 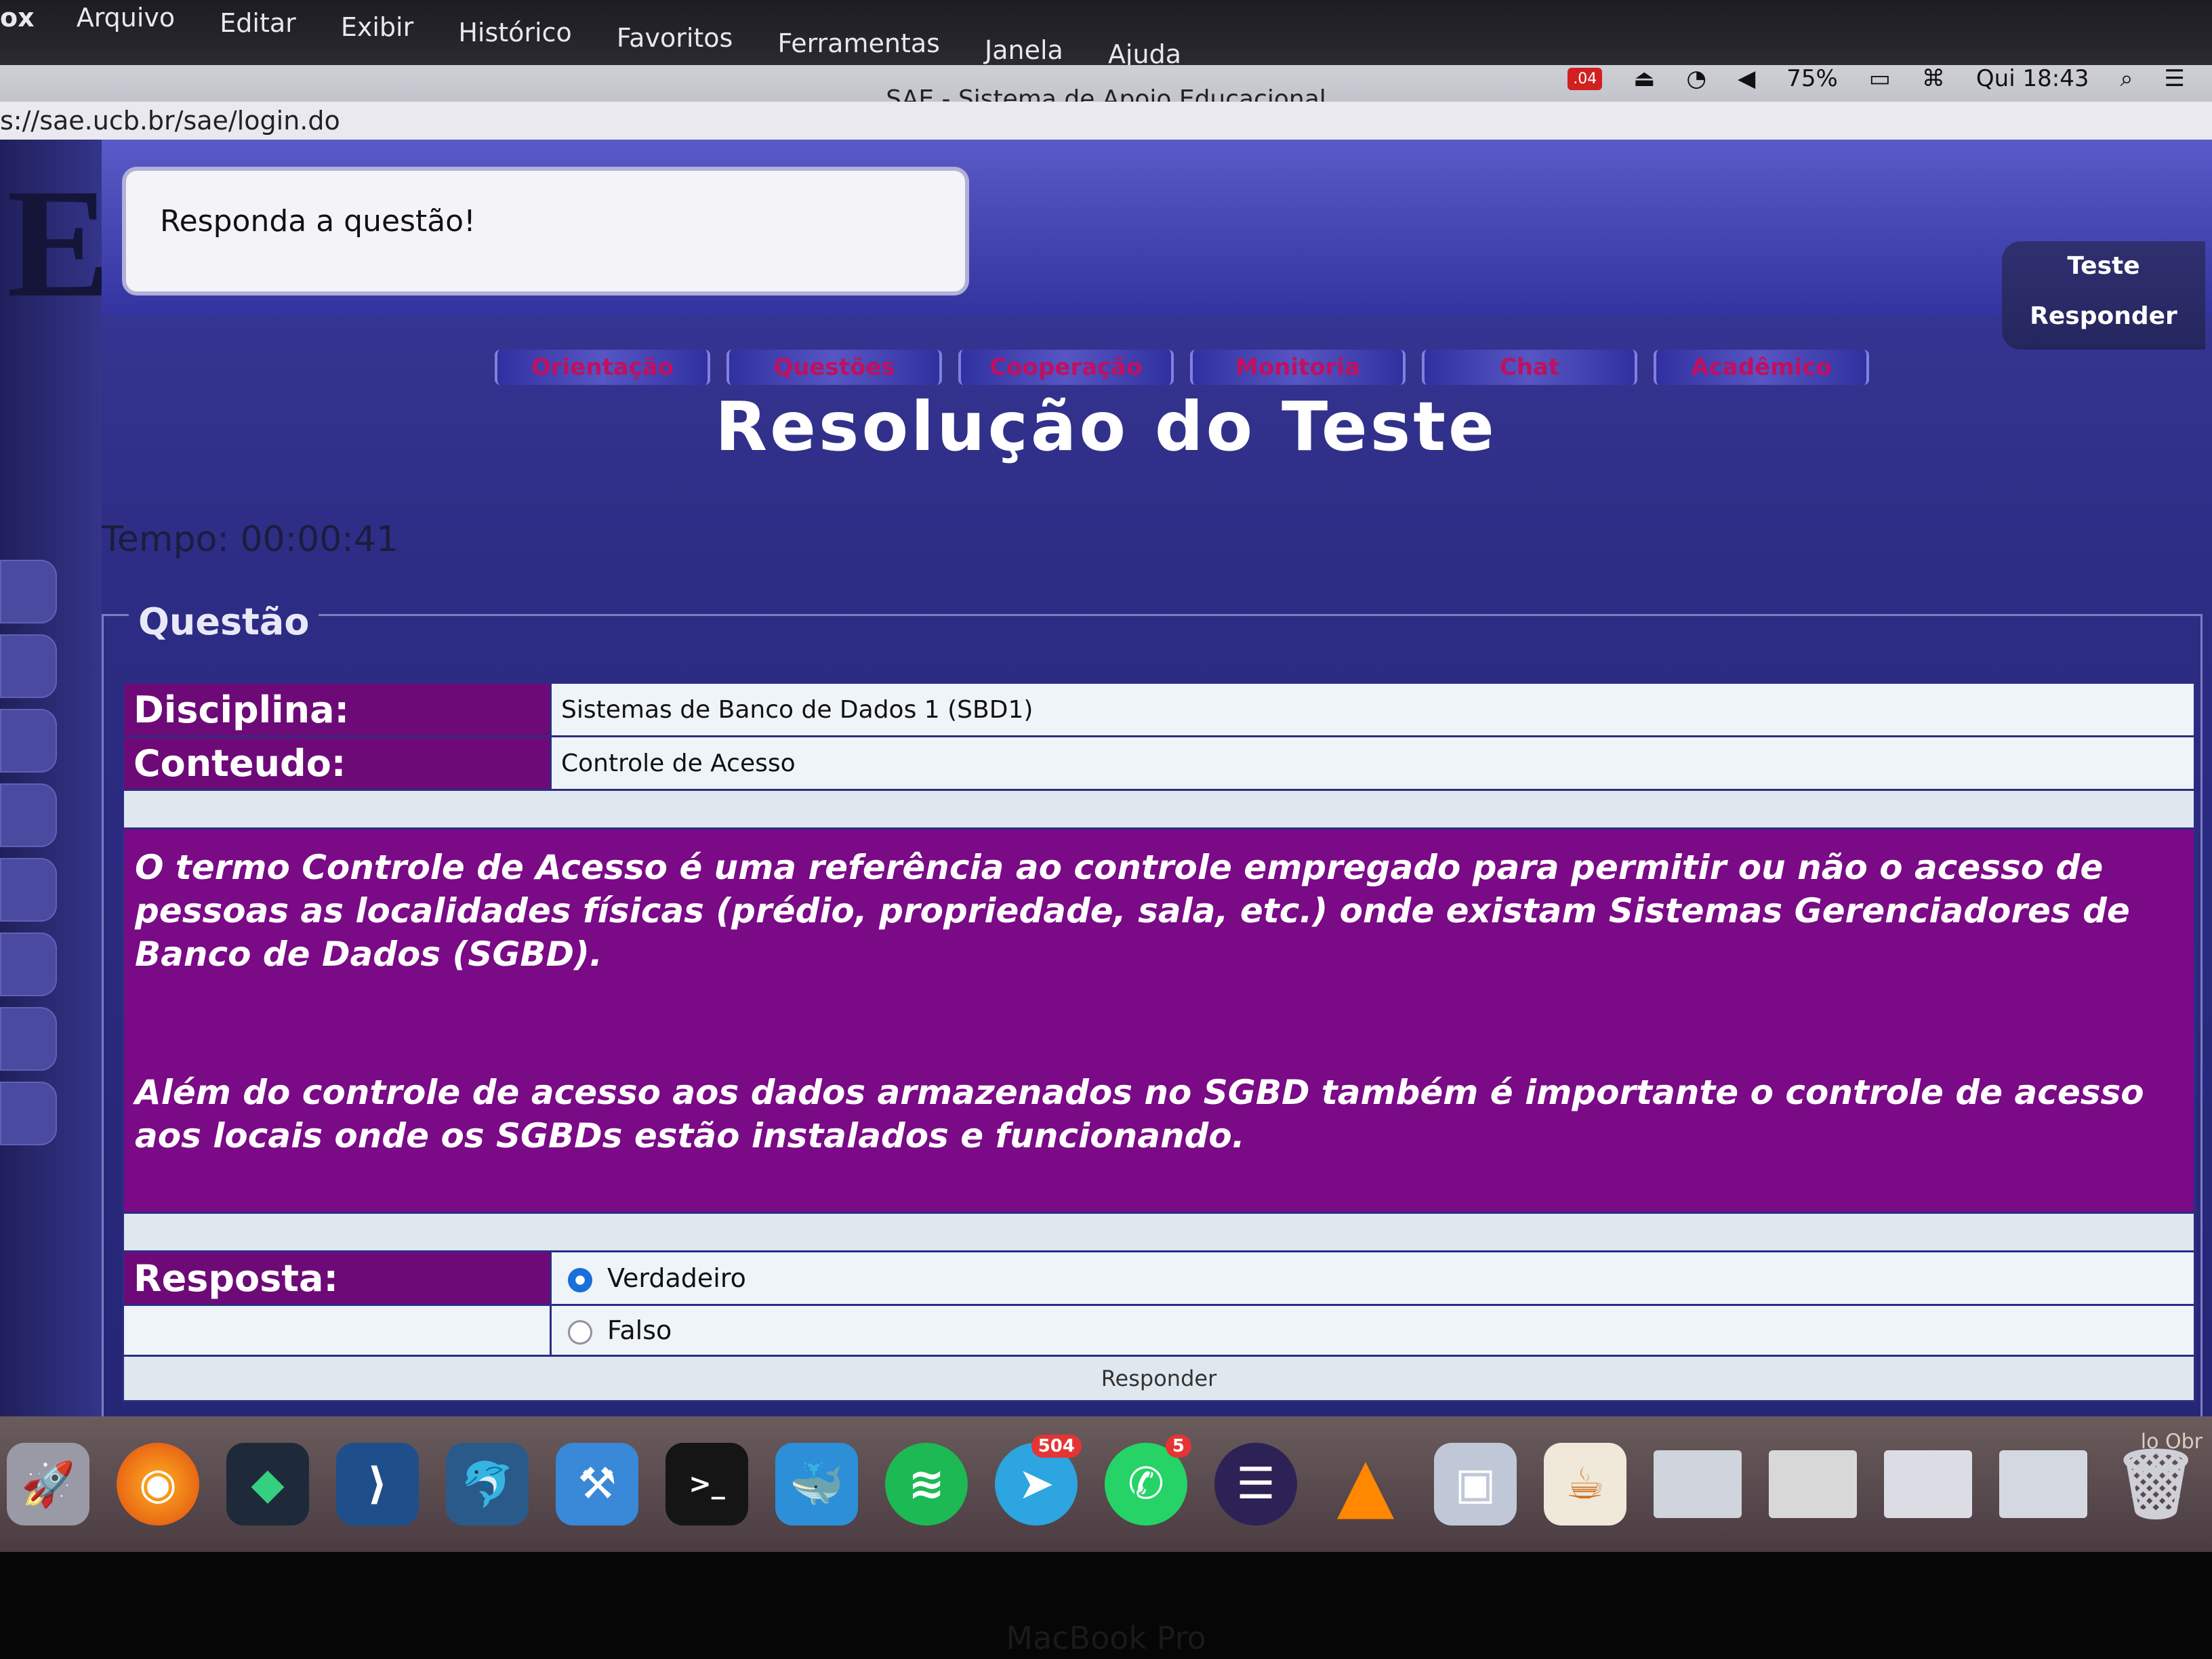 I want to click on window-thumbnail-4-icon, so click(x=2043, y=1484).